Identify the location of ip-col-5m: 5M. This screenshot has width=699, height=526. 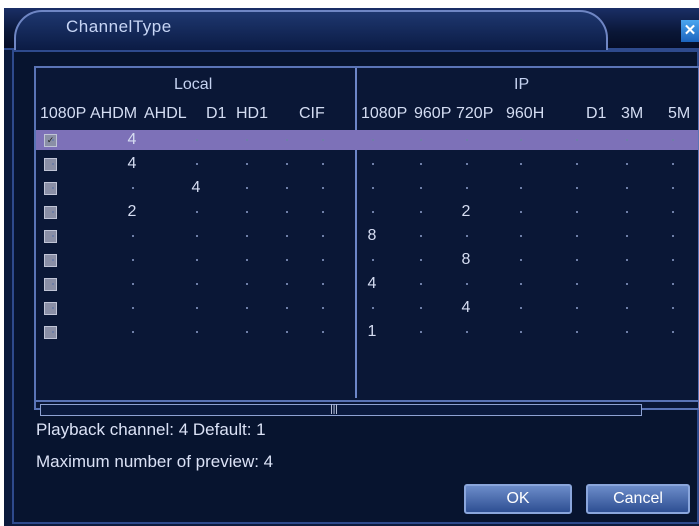
(679, 113).